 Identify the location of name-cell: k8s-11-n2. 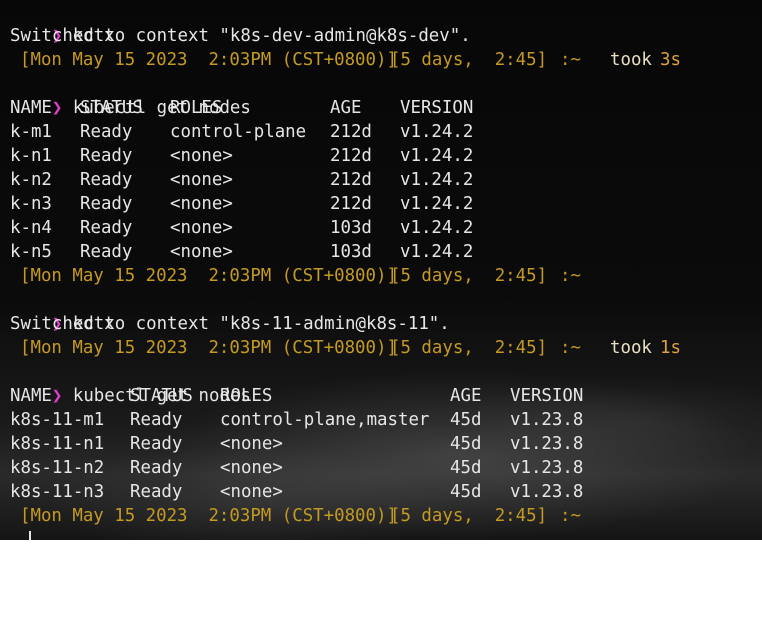
(57, 468).